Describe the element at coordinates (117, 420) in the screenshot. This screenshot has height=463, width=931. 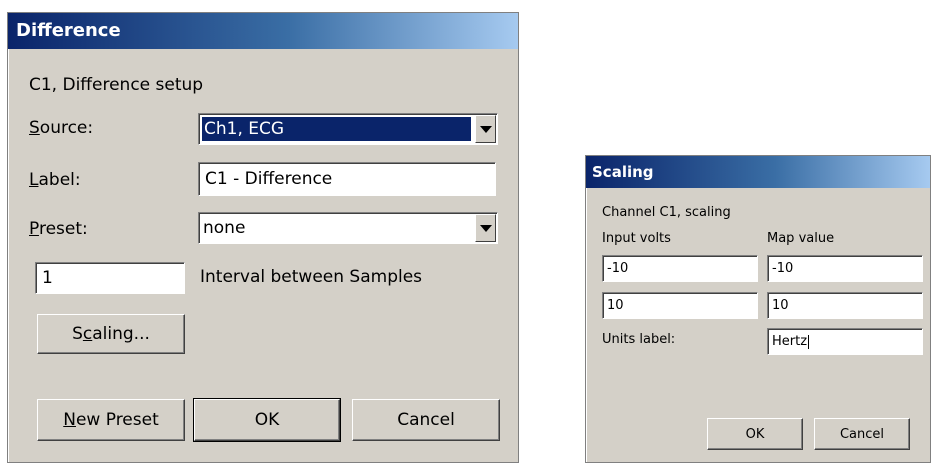
I see `new-preset-label-rest: ew Preset` at that location.